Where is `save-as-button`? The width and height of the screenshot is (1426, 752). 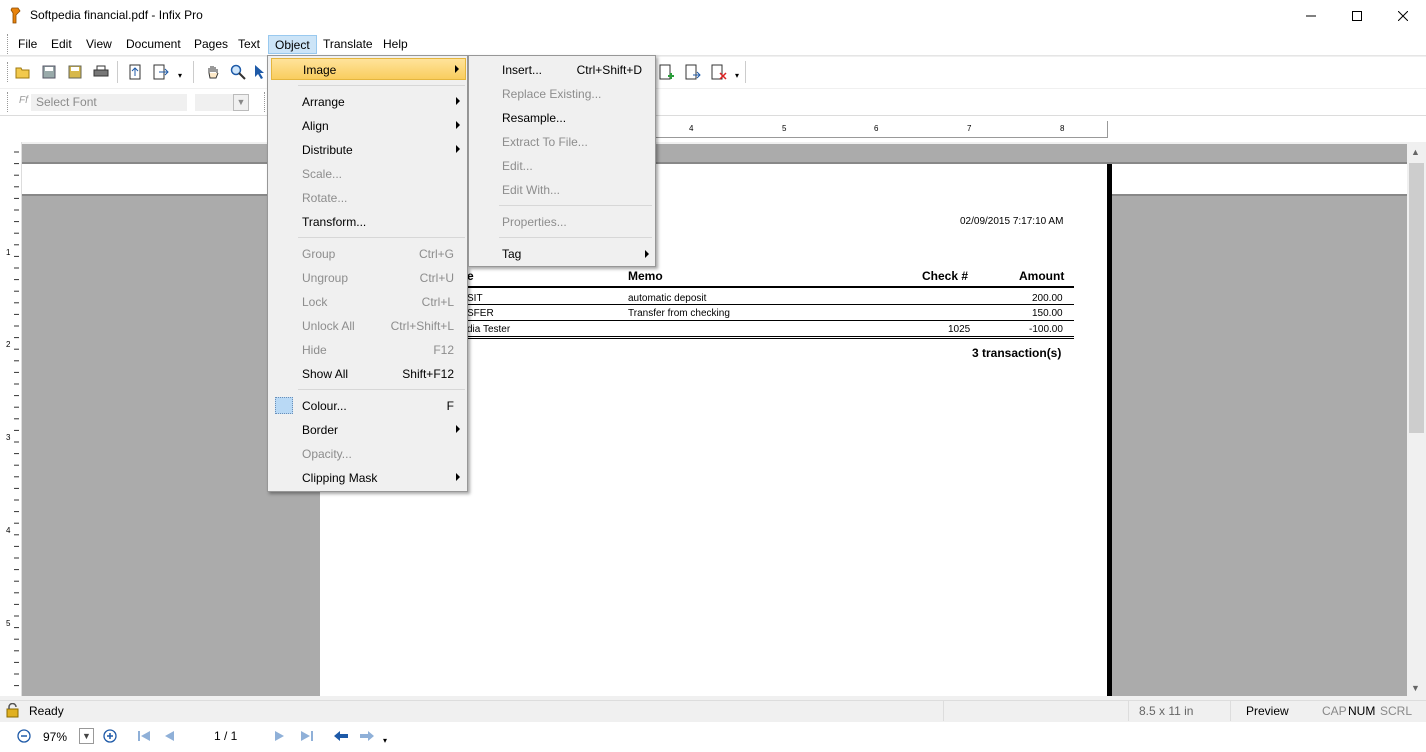 save-as-button is located at coordinates (75, 72).